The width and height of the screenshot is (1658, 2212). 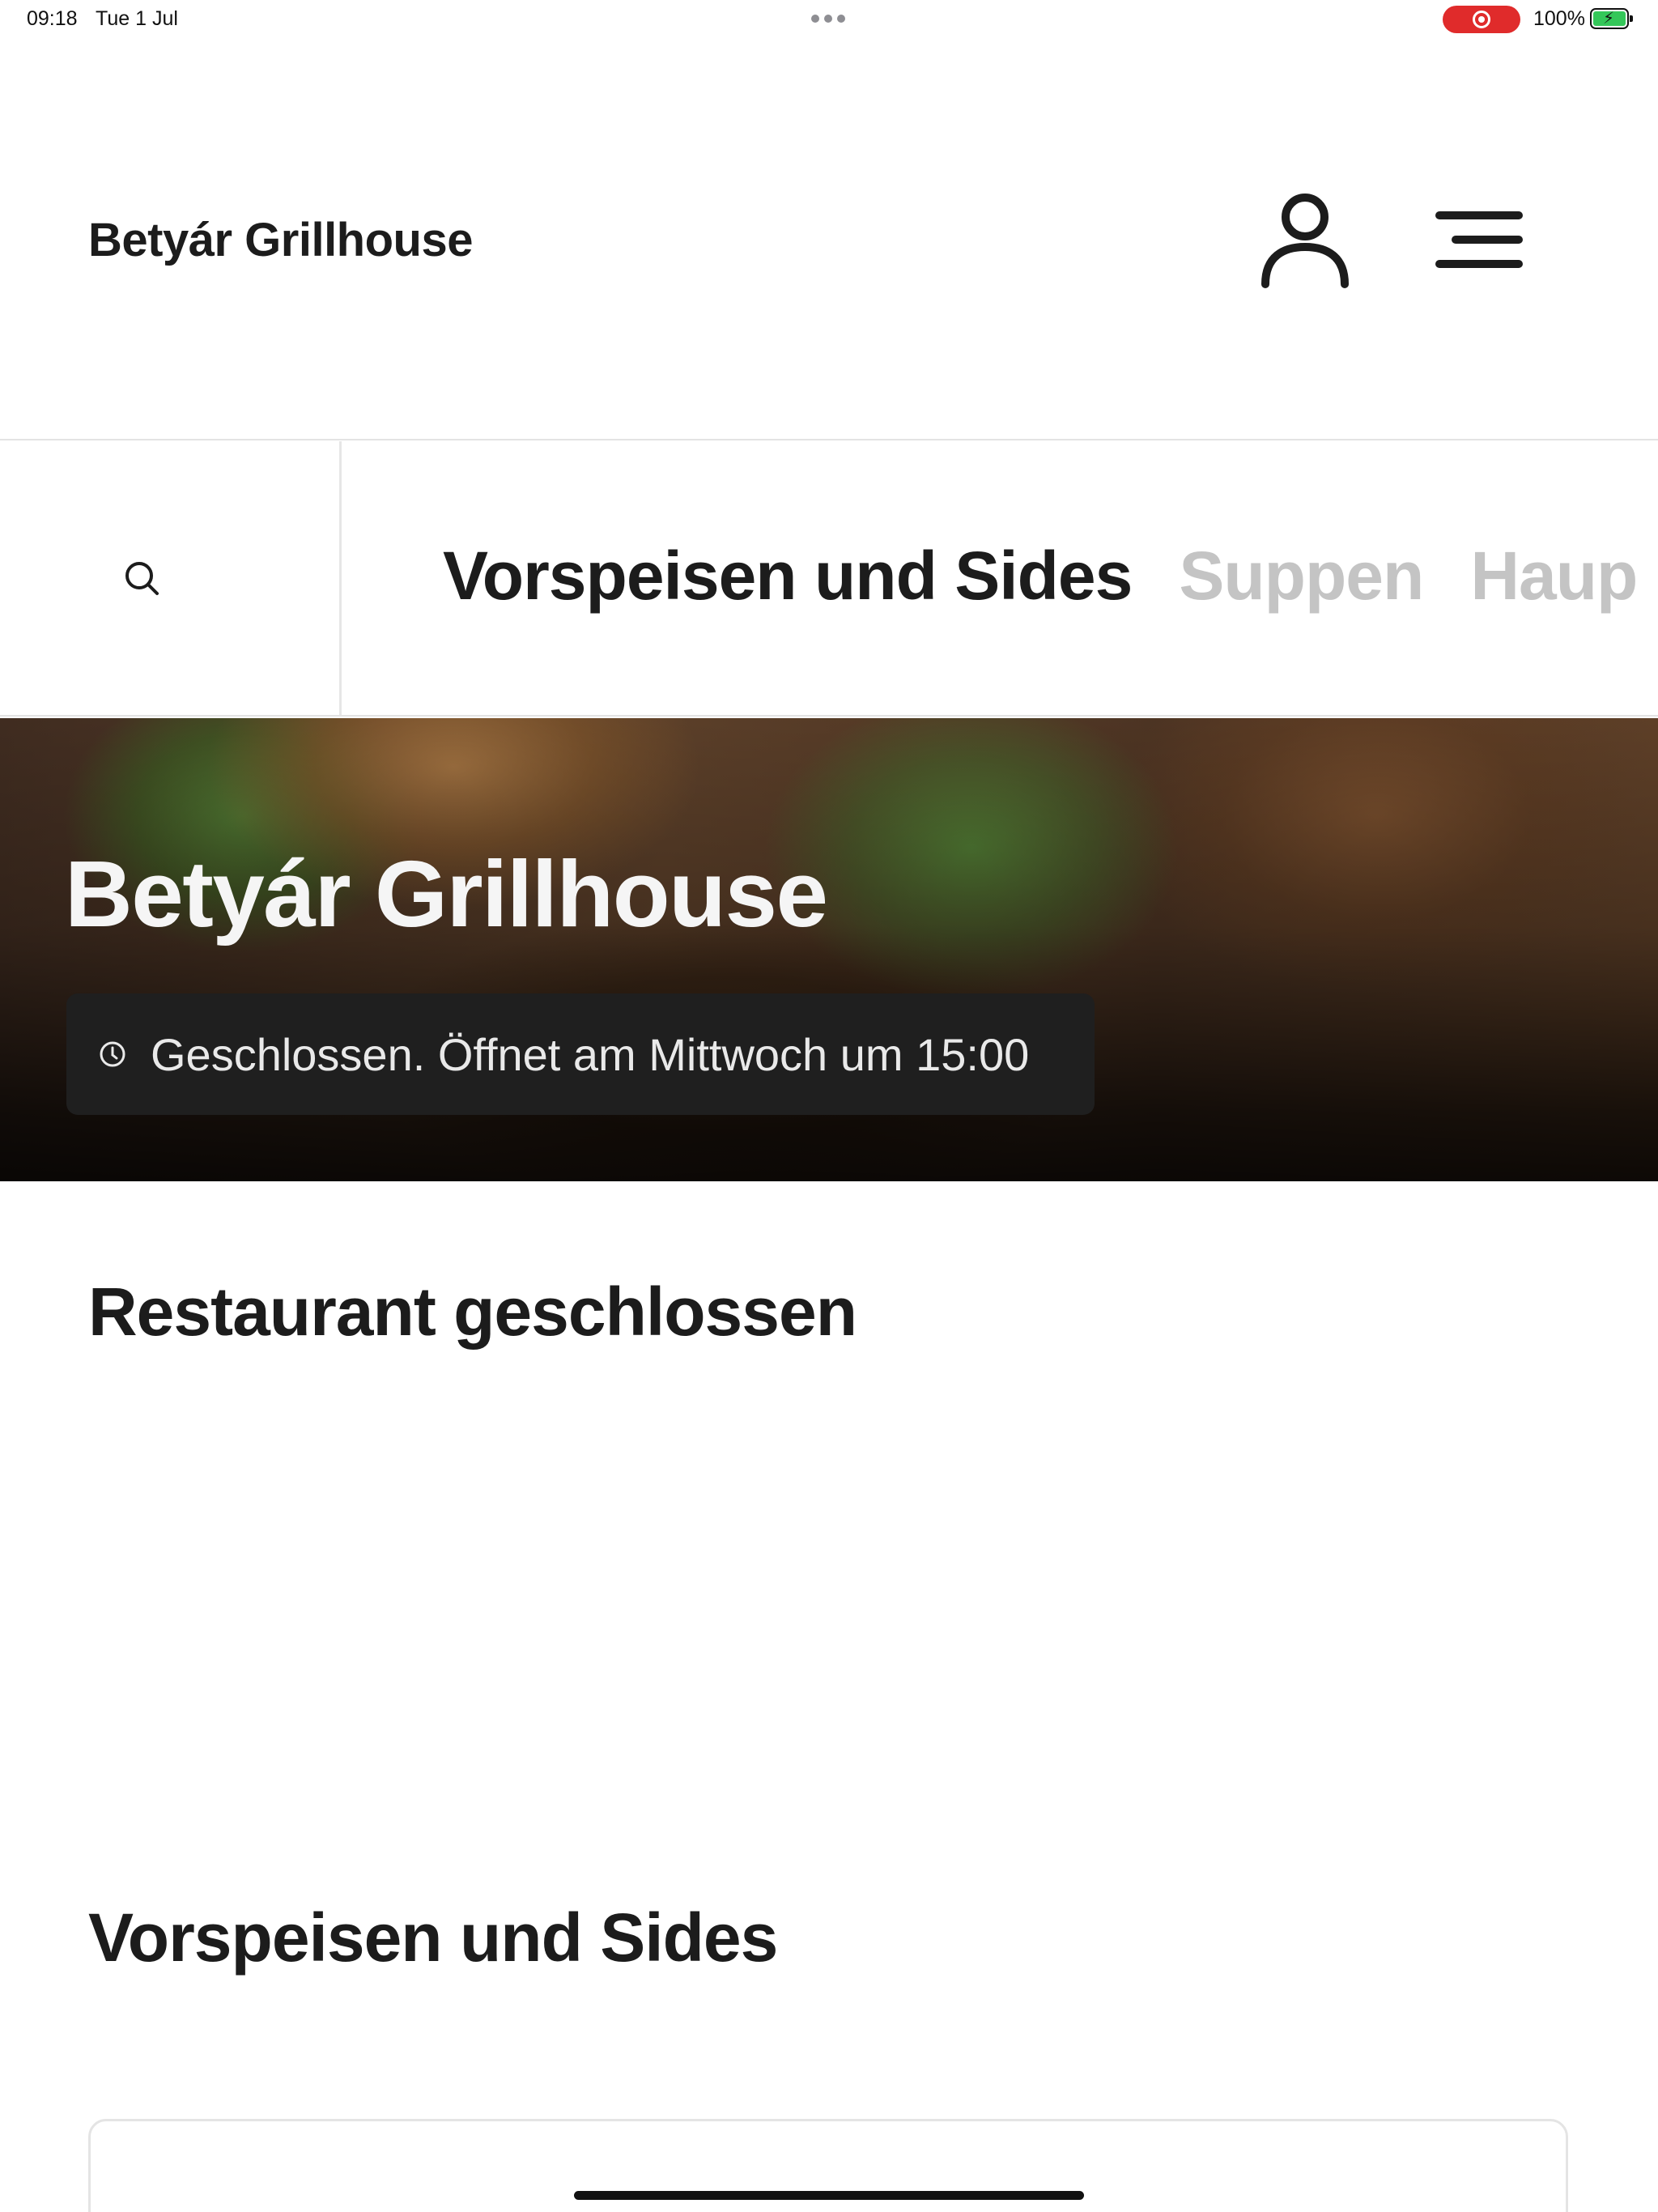 I want to click on tab-suppen: Suppen, so click(x=1301, y=576).